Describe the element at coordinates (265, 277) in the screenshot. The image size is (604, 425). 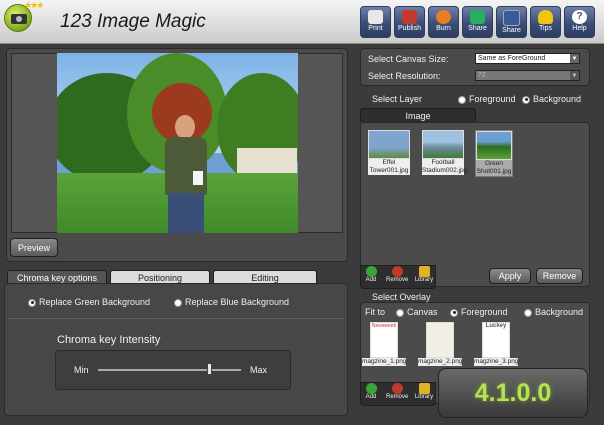
I see `tab-editing: Editing` at that location.